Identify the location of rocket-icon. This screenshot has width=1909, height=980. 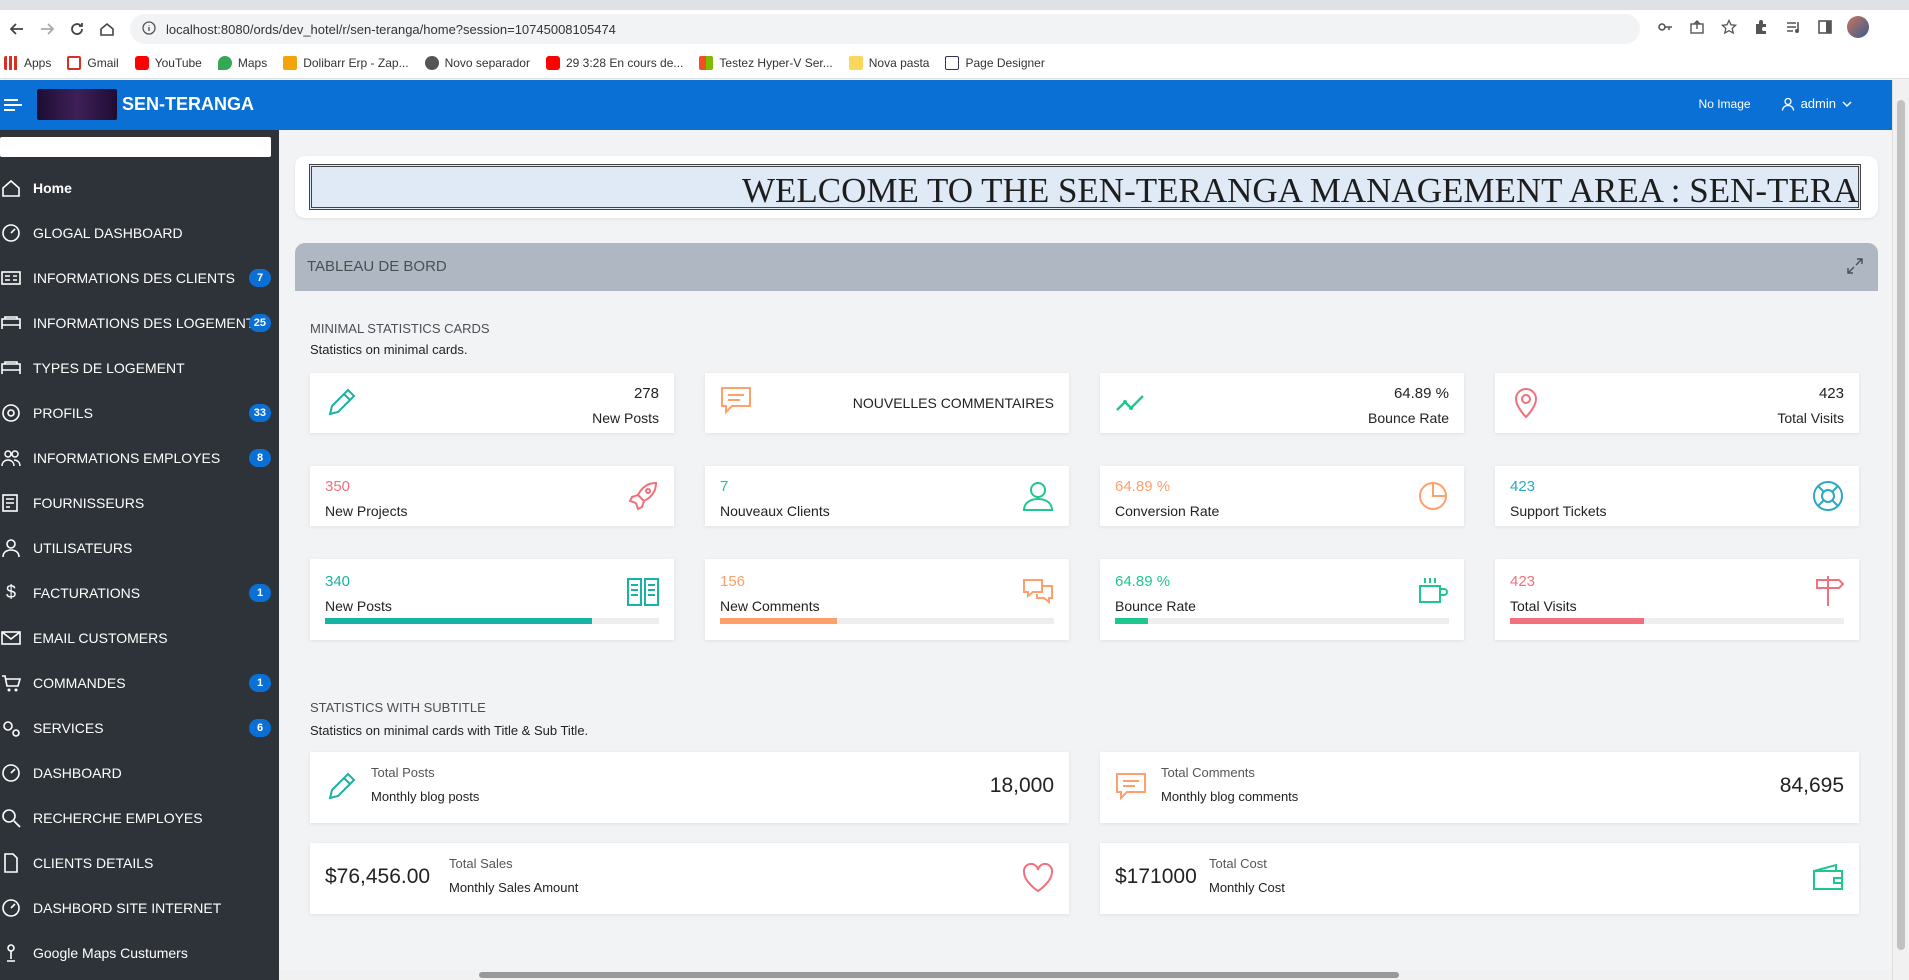
(643, 496).